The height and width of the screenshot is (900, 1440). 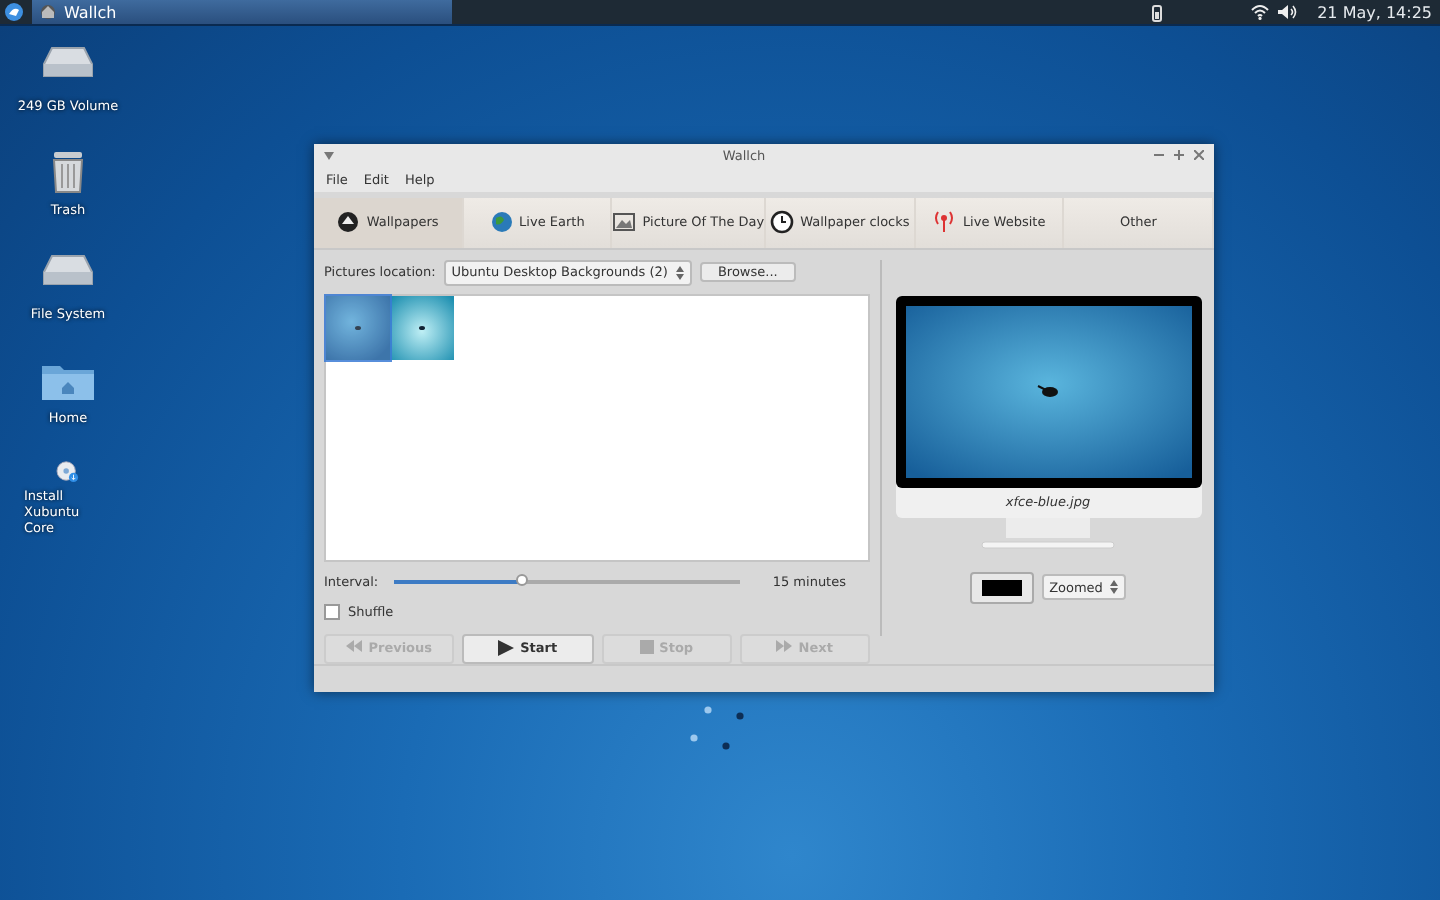 I want to click on battery-icon, so click(x=1156, y=12).